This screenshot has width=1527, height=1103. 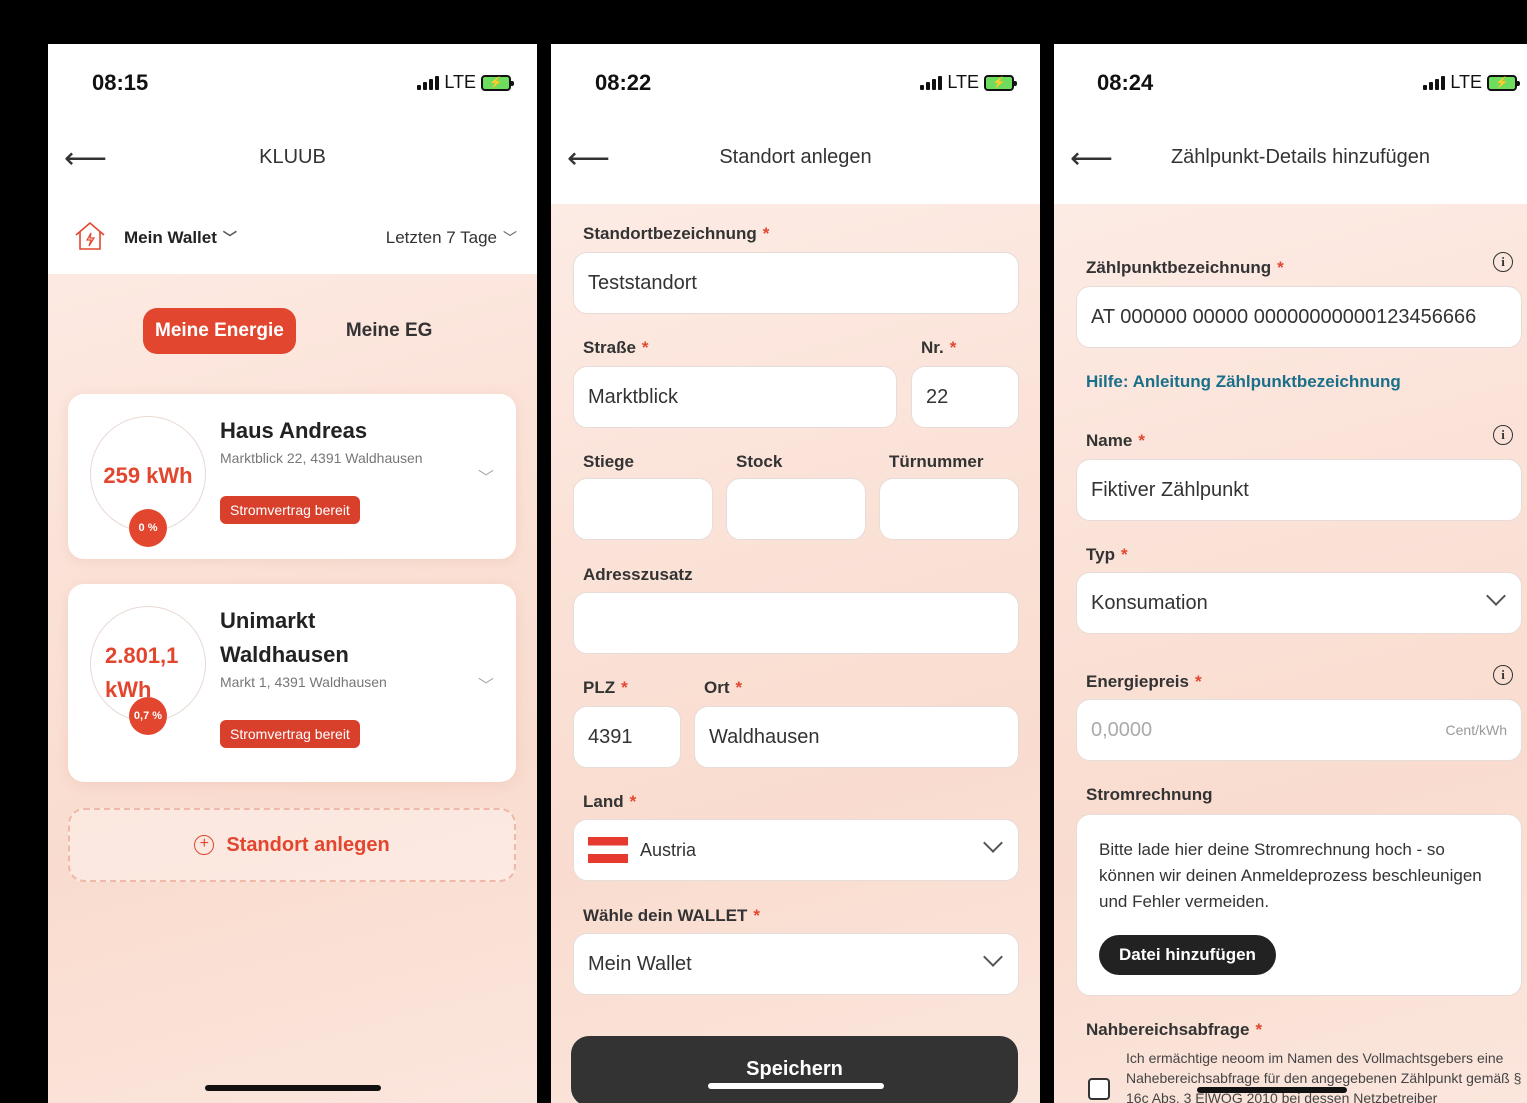 I want to click on tab-meine-eg: Meine EG, so click(x=389, y=331).